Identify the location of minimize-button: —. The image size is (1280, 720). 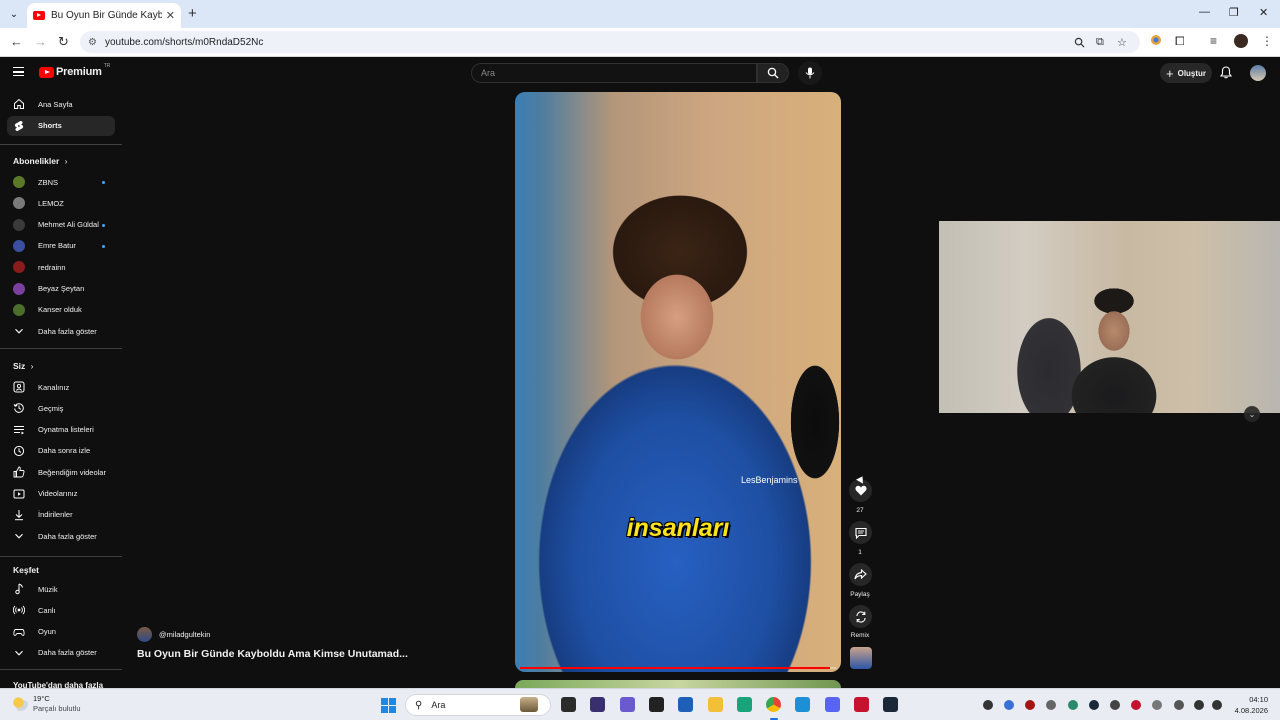
(1204, 12).